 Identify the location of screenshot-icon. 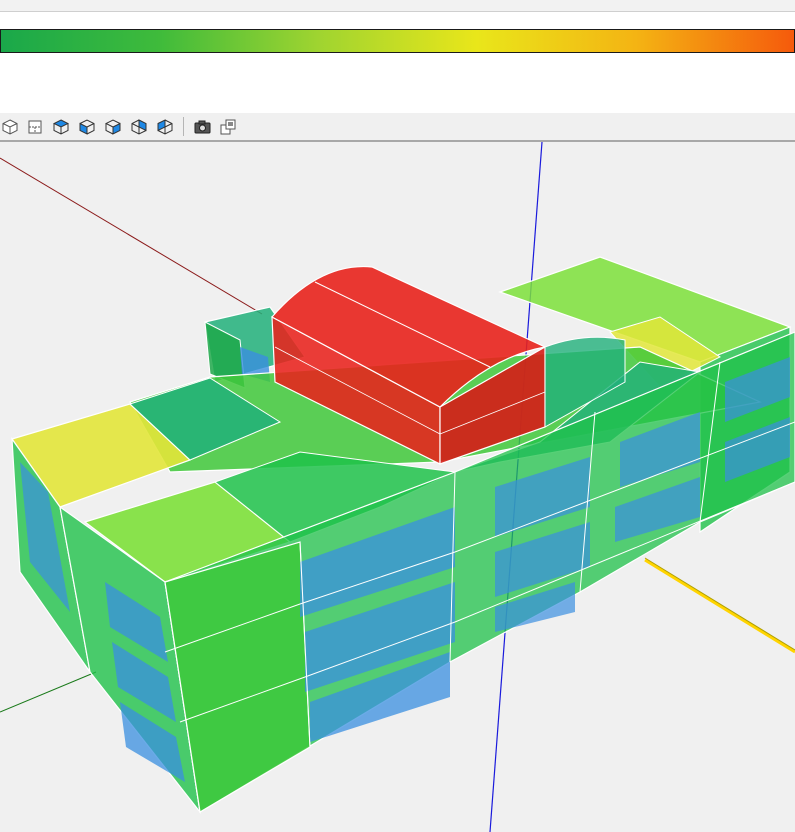
(228, 126).